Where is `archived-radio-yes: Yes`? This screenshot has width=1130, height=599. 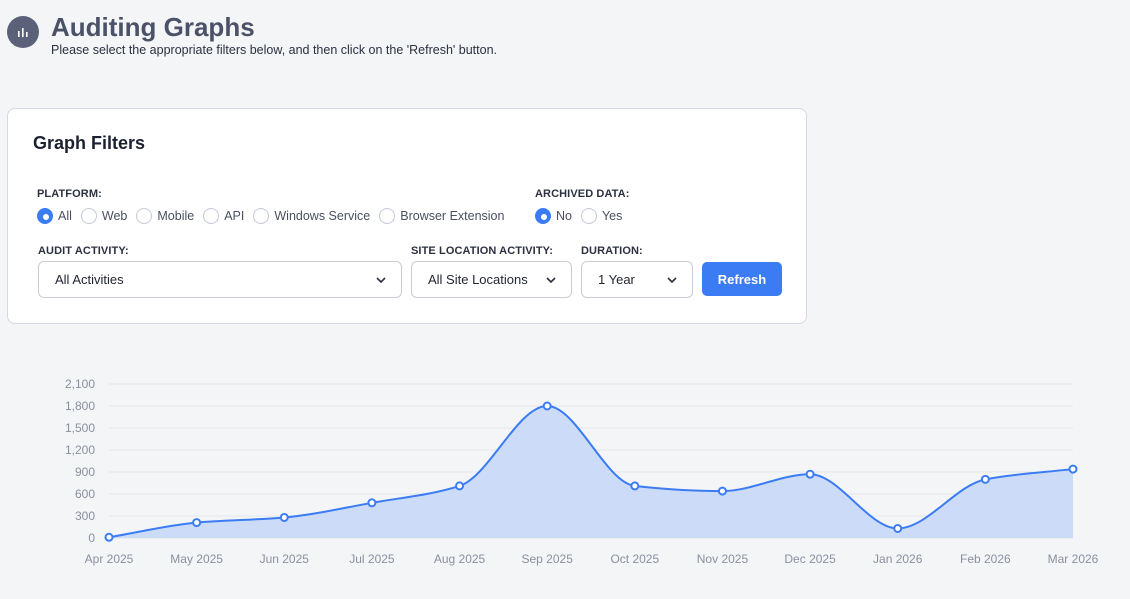
archived-radio-yes: Yes is located at coordinates (601, 216).